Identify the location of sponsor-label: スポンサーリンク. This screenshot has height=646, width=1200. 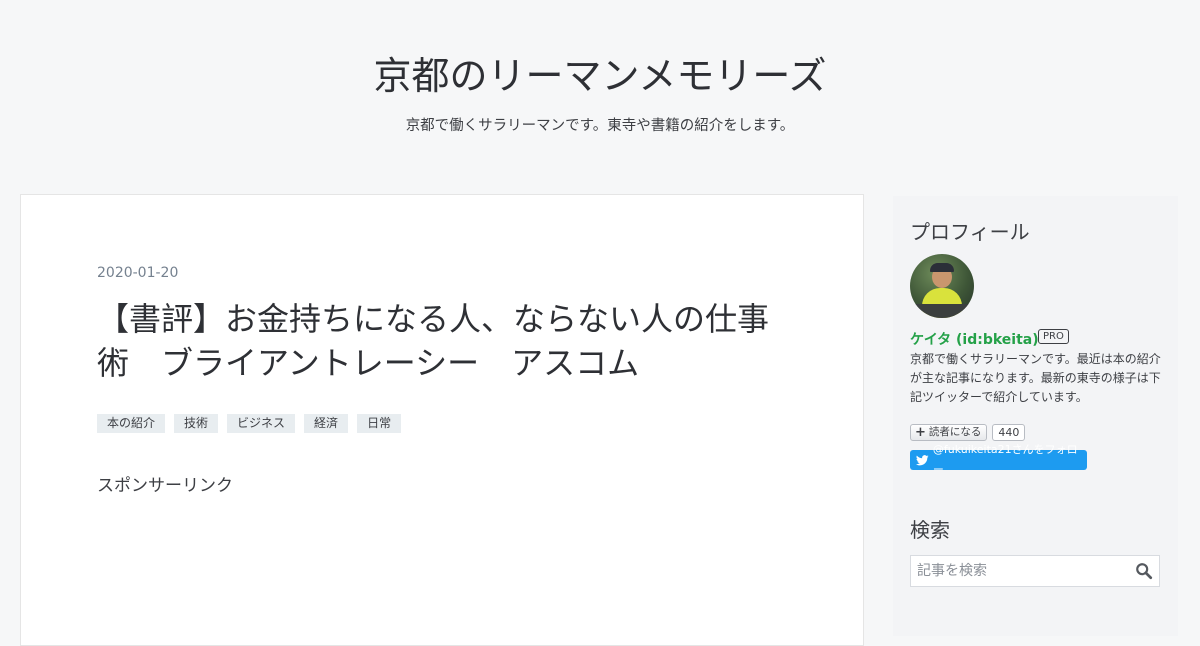
(165, 486).